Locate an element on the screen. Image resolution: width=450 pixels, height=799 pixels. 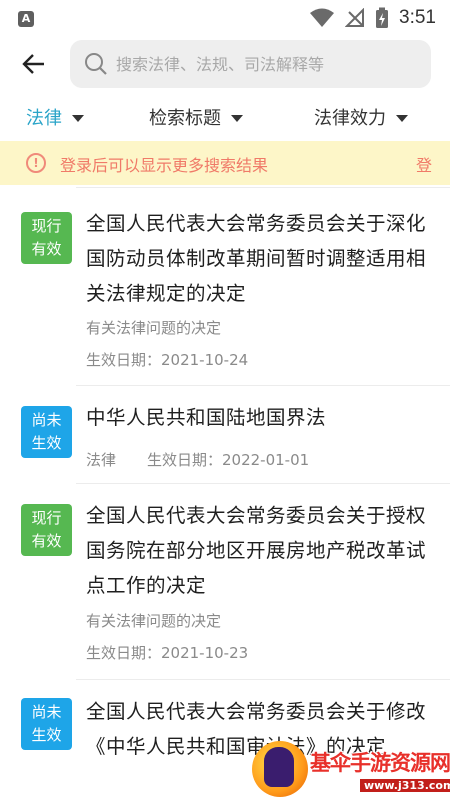
search-bar is located at coordinates (250, 64).